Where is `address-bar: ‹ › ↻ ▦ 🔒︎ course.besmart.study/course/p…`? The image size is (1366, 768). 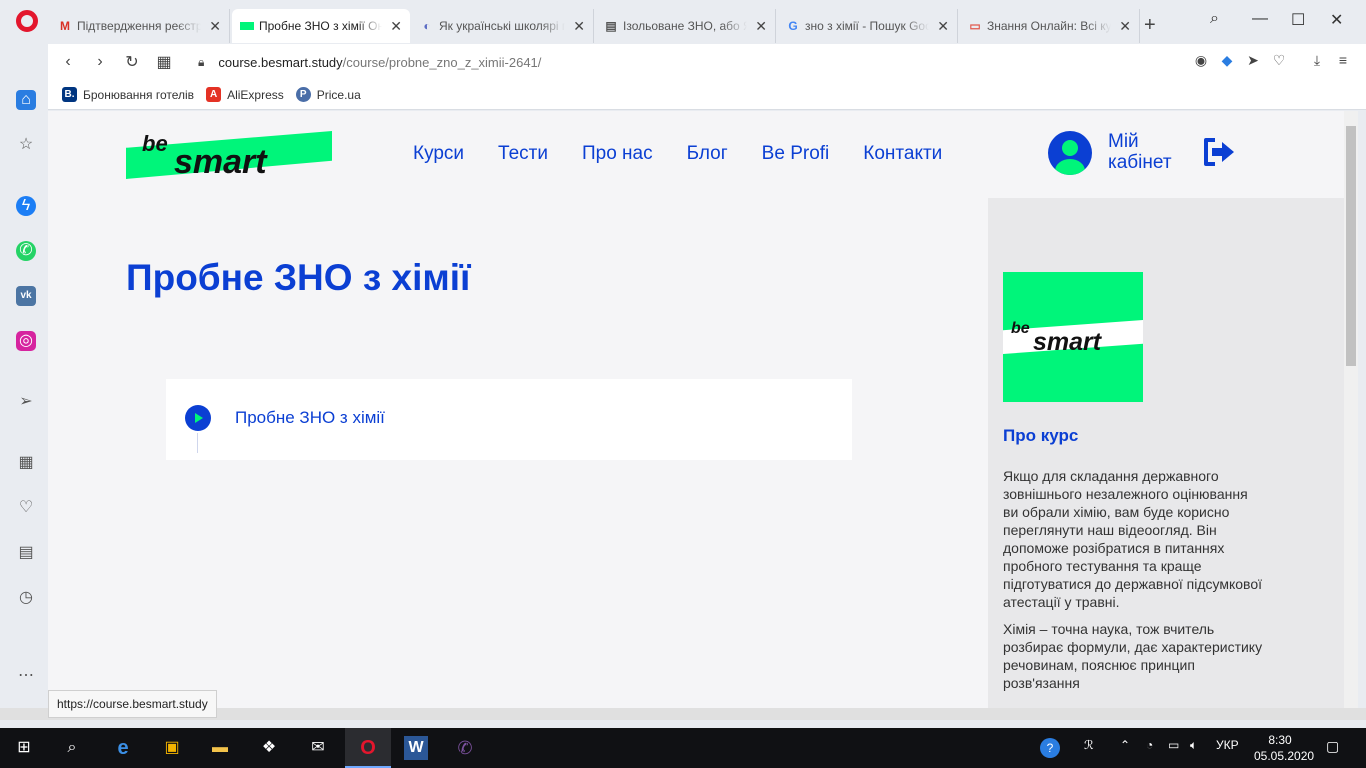
address-bar: ‹ › ↻ ▦ 🔒︎ course.besmart.study/course/p… is located at coordinates (707, 62).